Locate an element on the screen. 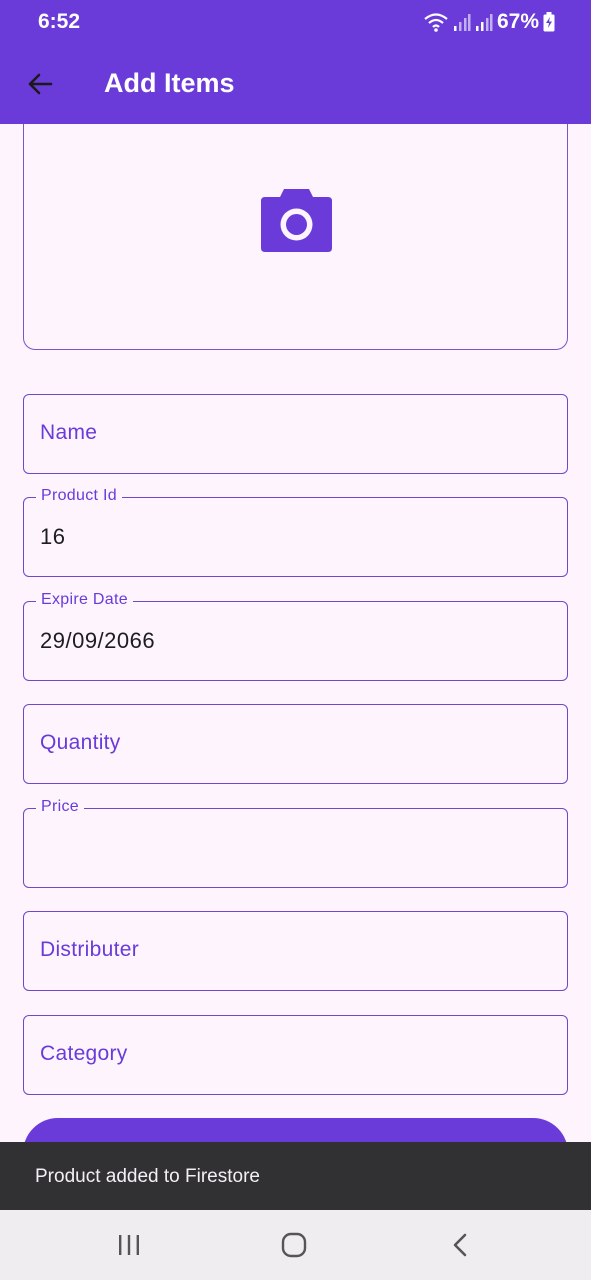  status-indicators: 67% is located at coordinates (489, 22).